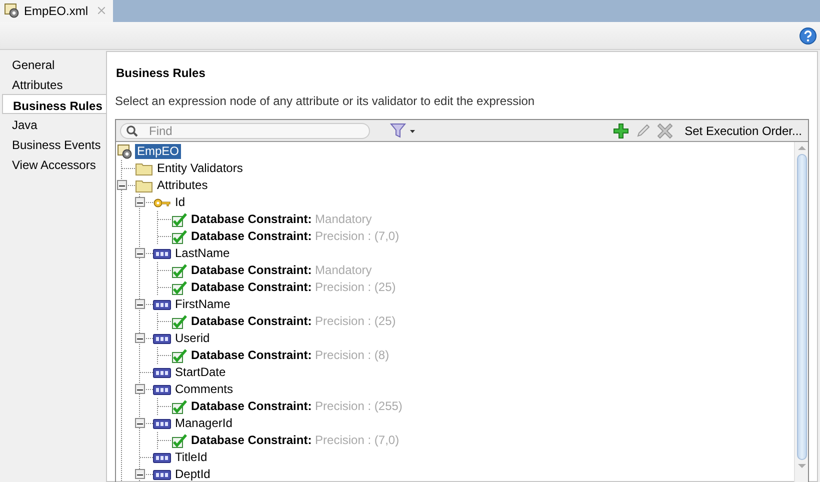  I want to click on panel-description: Select an expression node of any attribute or its validator to edit the expression, so click(325, 101).